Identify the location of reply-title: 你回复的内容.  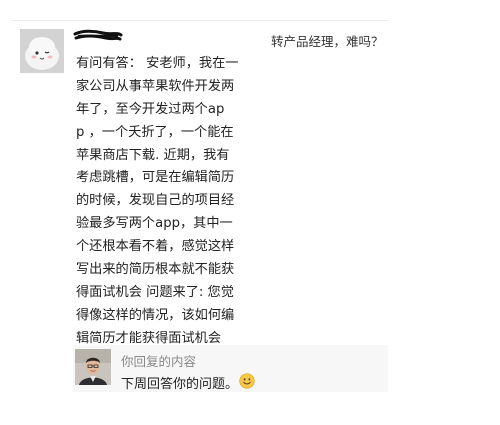
(159, 361).